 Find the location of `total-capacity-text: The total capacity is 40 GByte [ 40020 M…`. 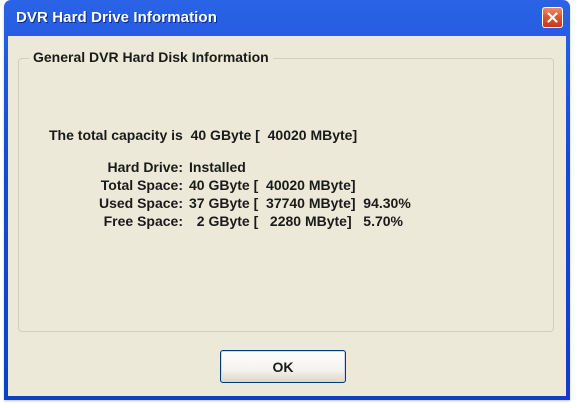

total-capacity-text: The total capacity is 40 GByte [ 40020 M… is located at coordinates (203, 135).